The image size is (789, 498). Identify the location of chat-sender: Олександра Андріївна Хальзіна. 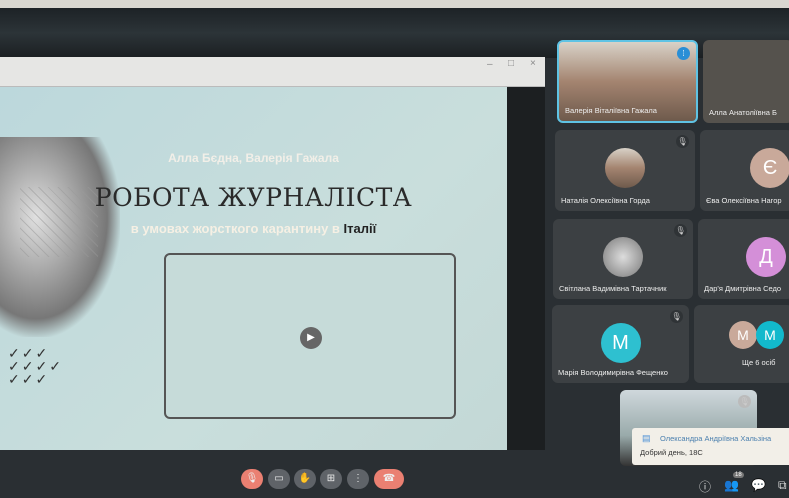
(716, 438).